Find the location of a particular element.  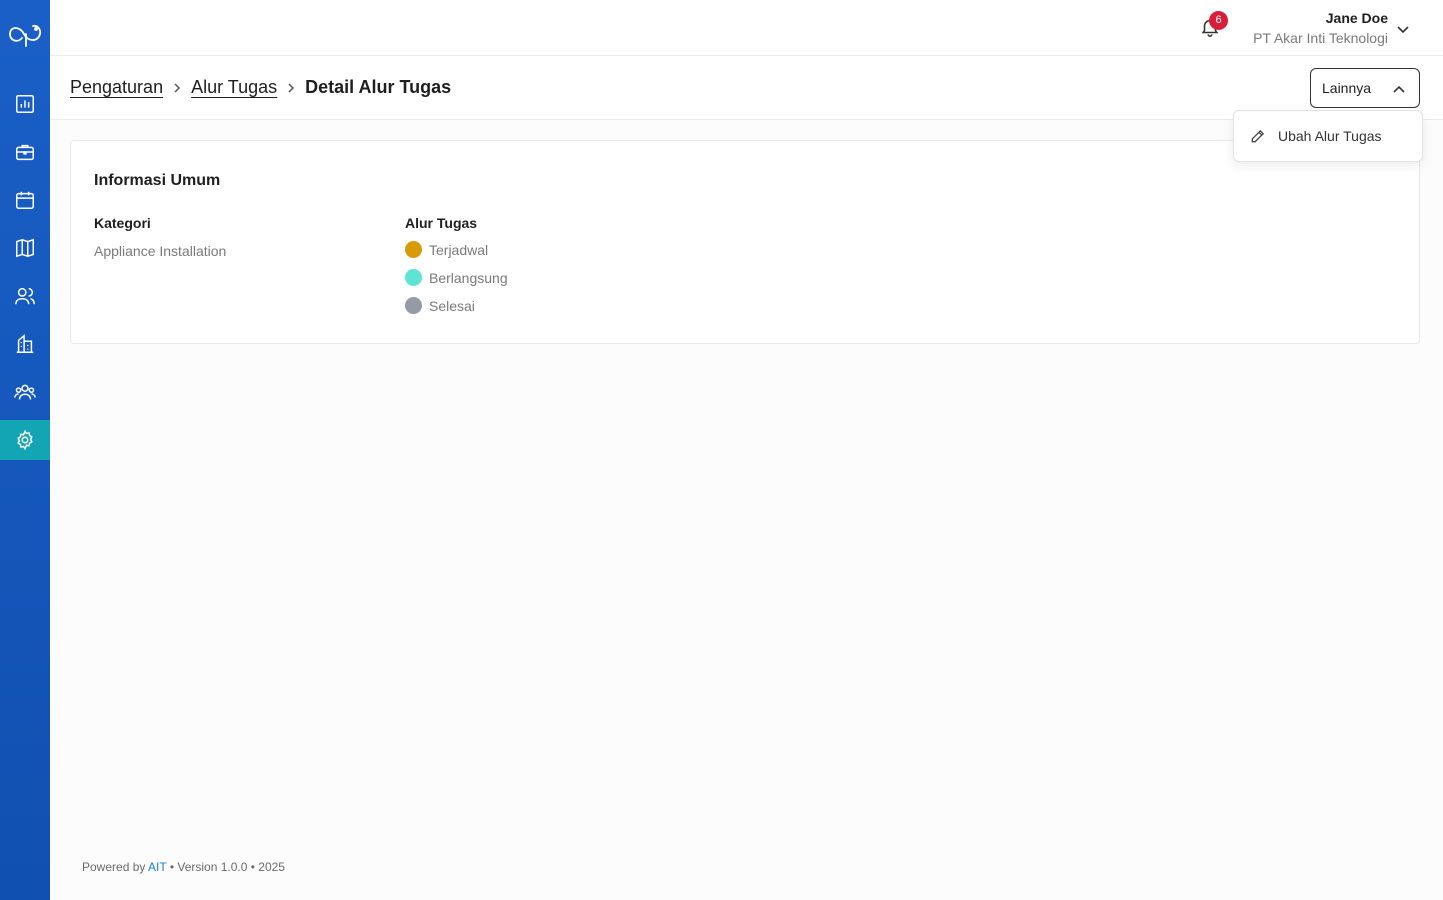

sidebar-item-company is located at coordinates (25, 344).